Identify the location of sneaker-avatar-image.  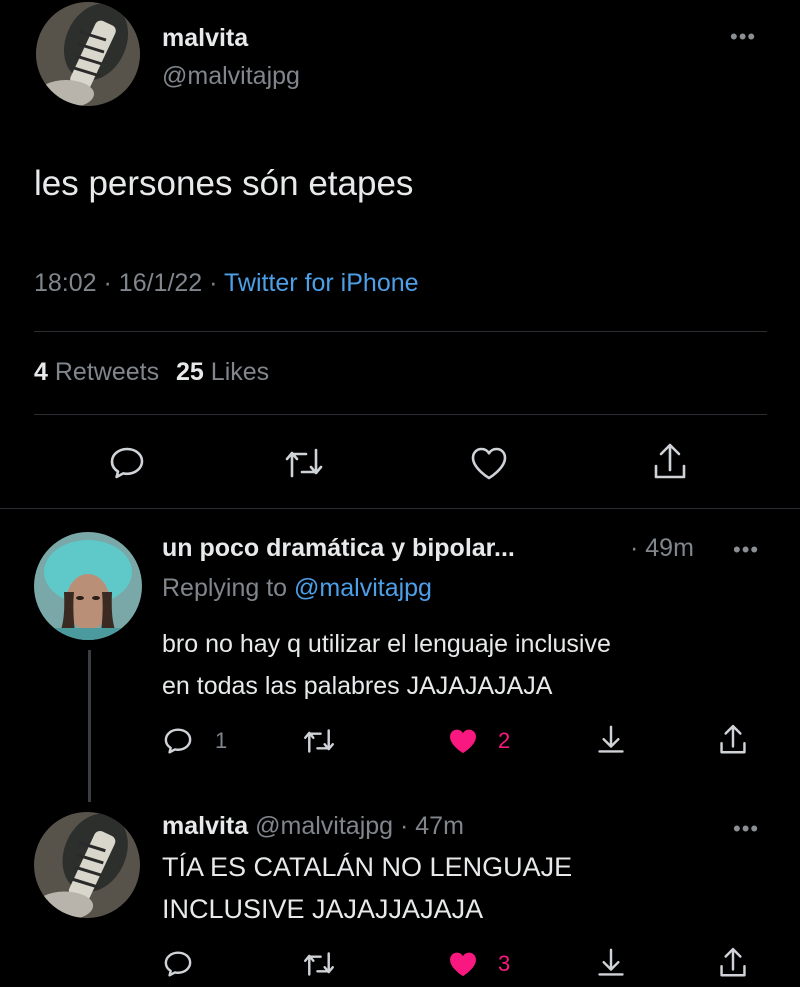
(88, 54).